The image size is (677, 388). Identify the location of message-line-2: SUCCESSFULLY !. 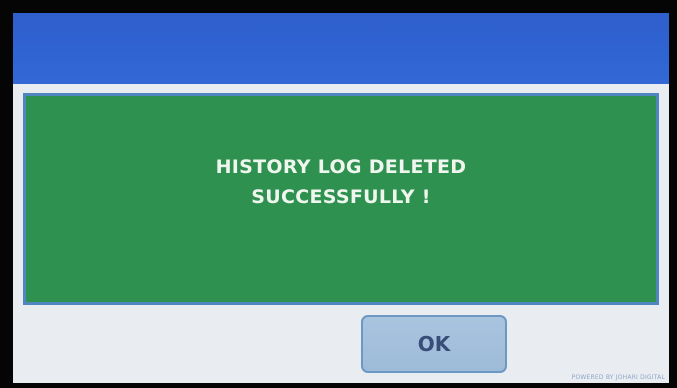
(341, 197).